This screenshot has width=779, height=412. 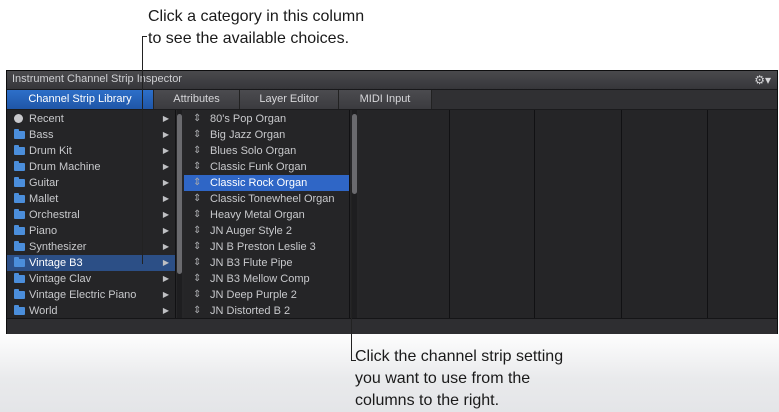 I want to click on callout-bottom-line1: Click the channel strip setting, so click(x=459, y=356).